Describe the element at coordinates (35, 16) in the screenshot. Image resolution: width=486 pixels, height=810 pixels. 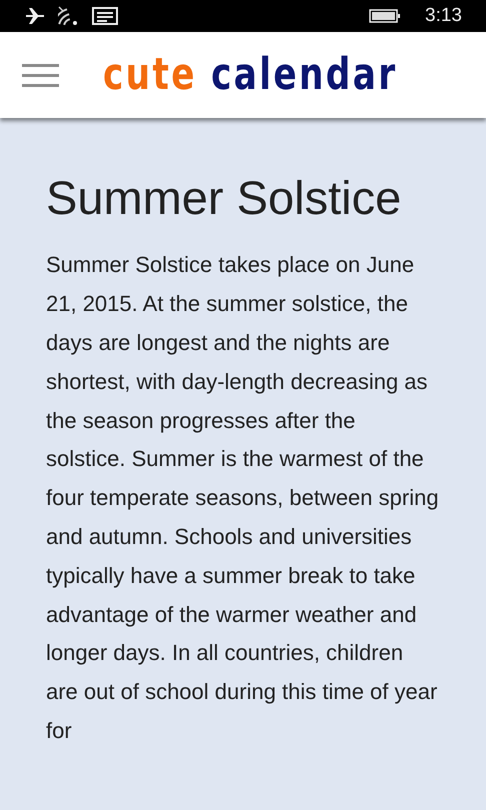
I see `airplane-icon` at that location.